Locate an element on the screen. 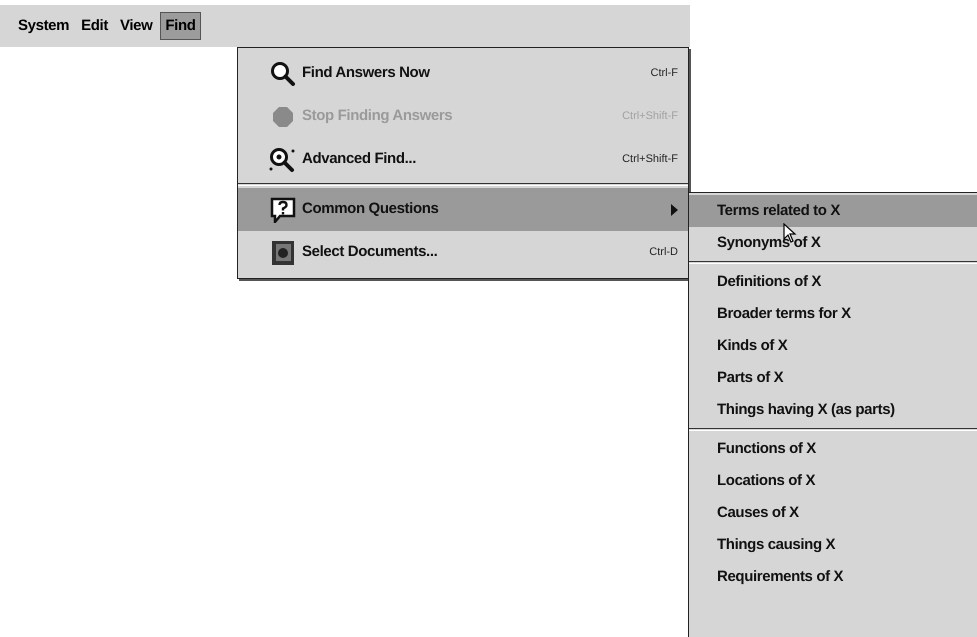 This screenshot has width=977, height=637. menu-item-label: Find Answers Now is located at coordinates (366, 73).